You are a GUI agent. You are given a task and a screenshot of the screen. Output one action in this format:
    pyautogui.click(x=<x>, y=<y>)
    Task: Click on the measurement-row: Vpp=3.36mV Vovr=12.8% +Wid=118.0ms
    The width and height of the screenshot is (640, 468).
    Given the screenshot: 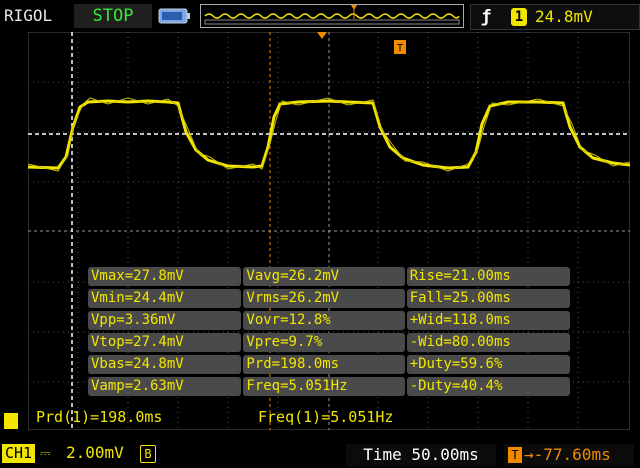 What is the action you would take?
    pyautogui.click(x=330, y=320)
    